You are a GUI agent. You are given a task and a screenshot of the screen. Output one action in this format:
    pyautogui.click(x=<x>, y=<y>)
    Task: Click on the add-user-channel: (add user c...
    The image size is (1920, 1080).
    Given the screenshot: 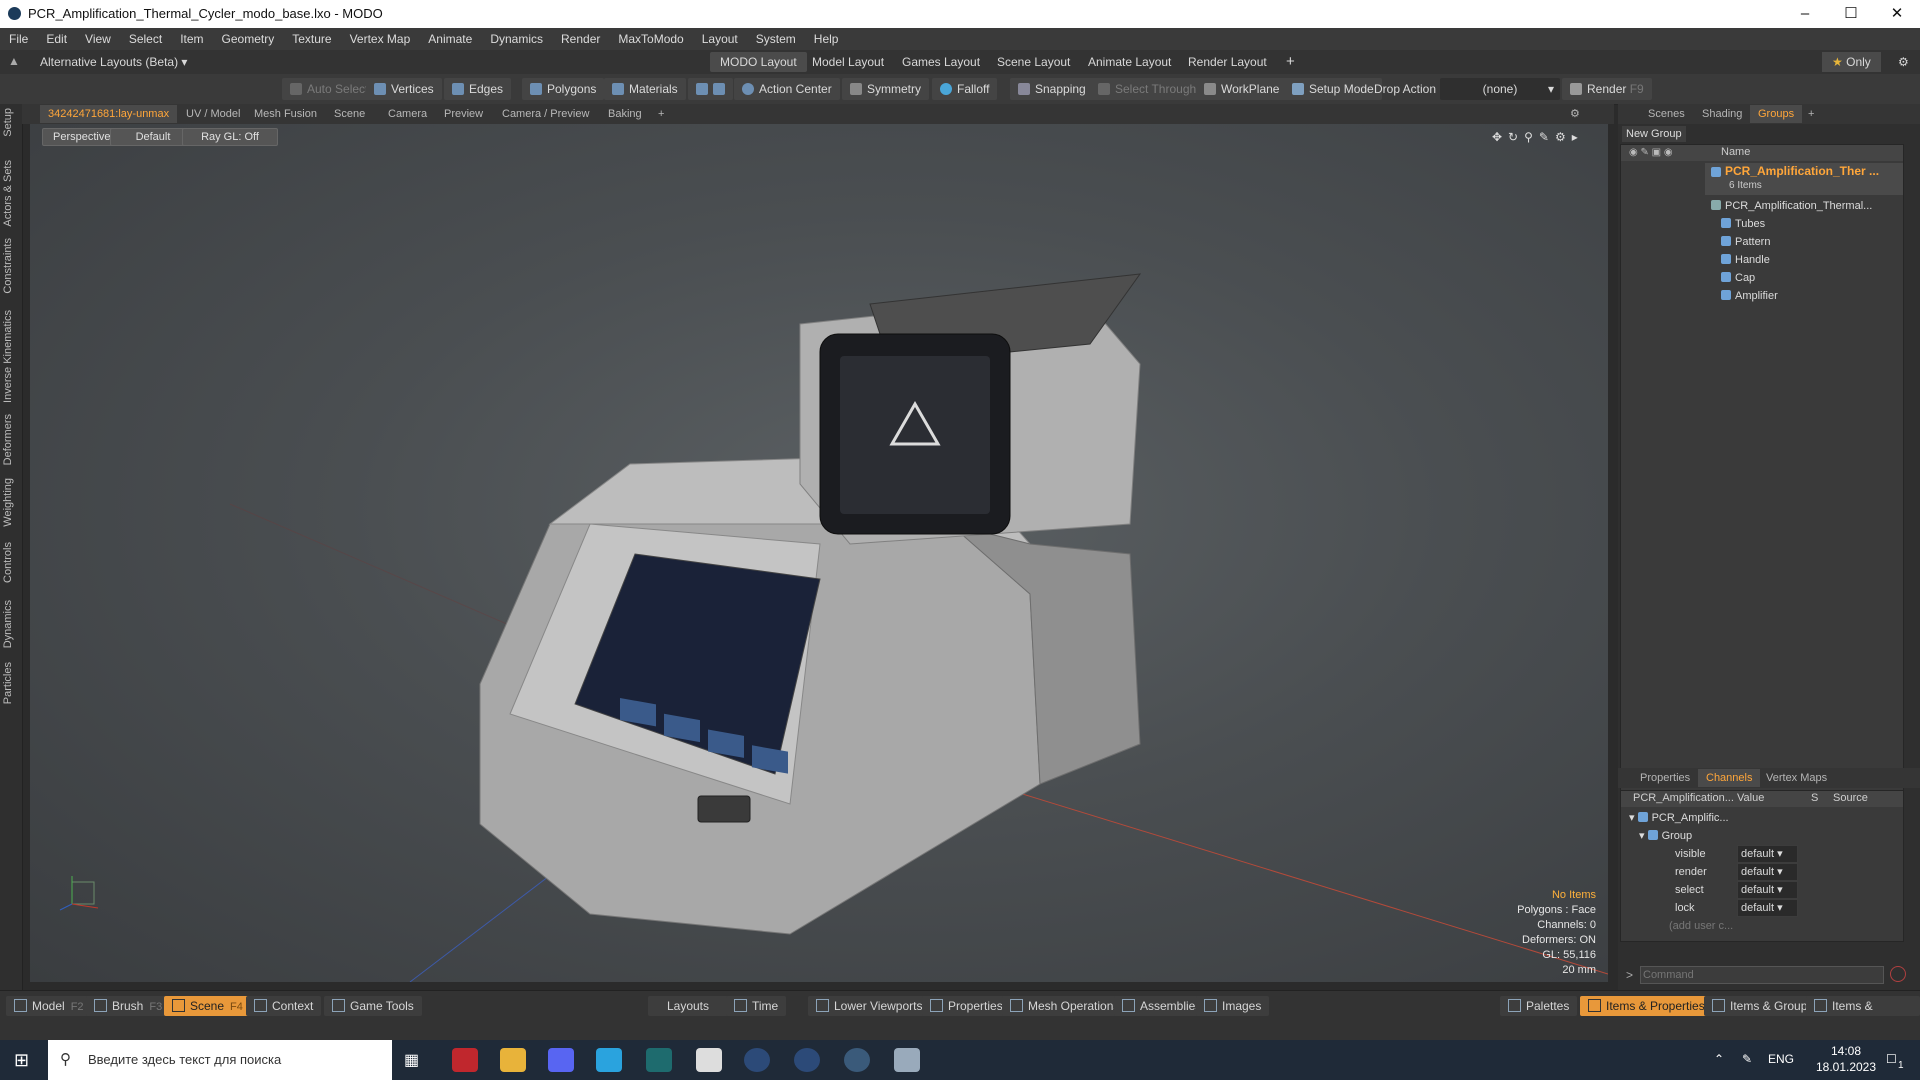 What is the action you would take?
    pyautogui.click(x=1701, y=926)
    